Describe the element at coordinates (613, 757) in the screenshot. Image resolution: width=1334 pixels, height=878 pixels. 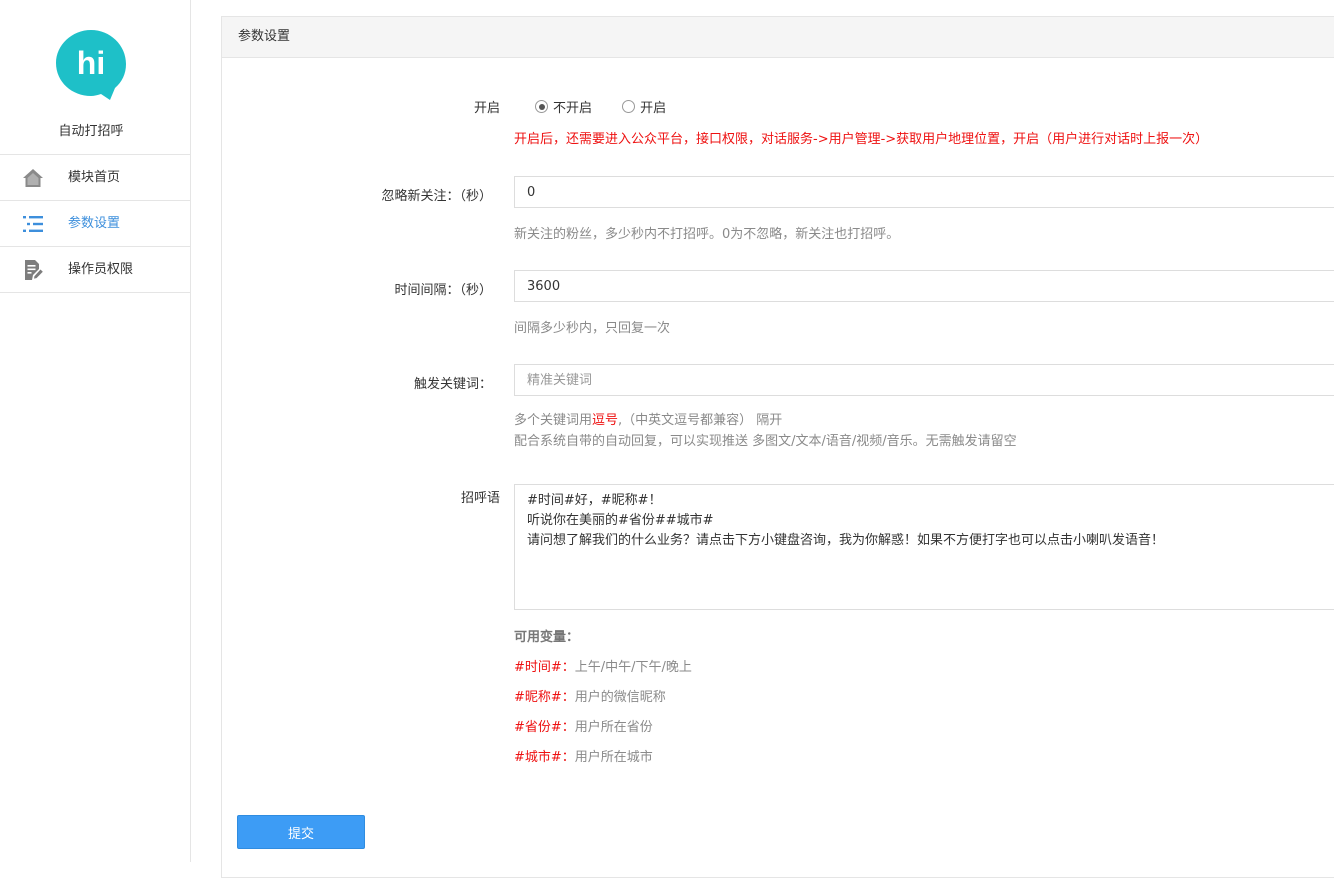
I see `var-desc: 用户所在城市` at that location.